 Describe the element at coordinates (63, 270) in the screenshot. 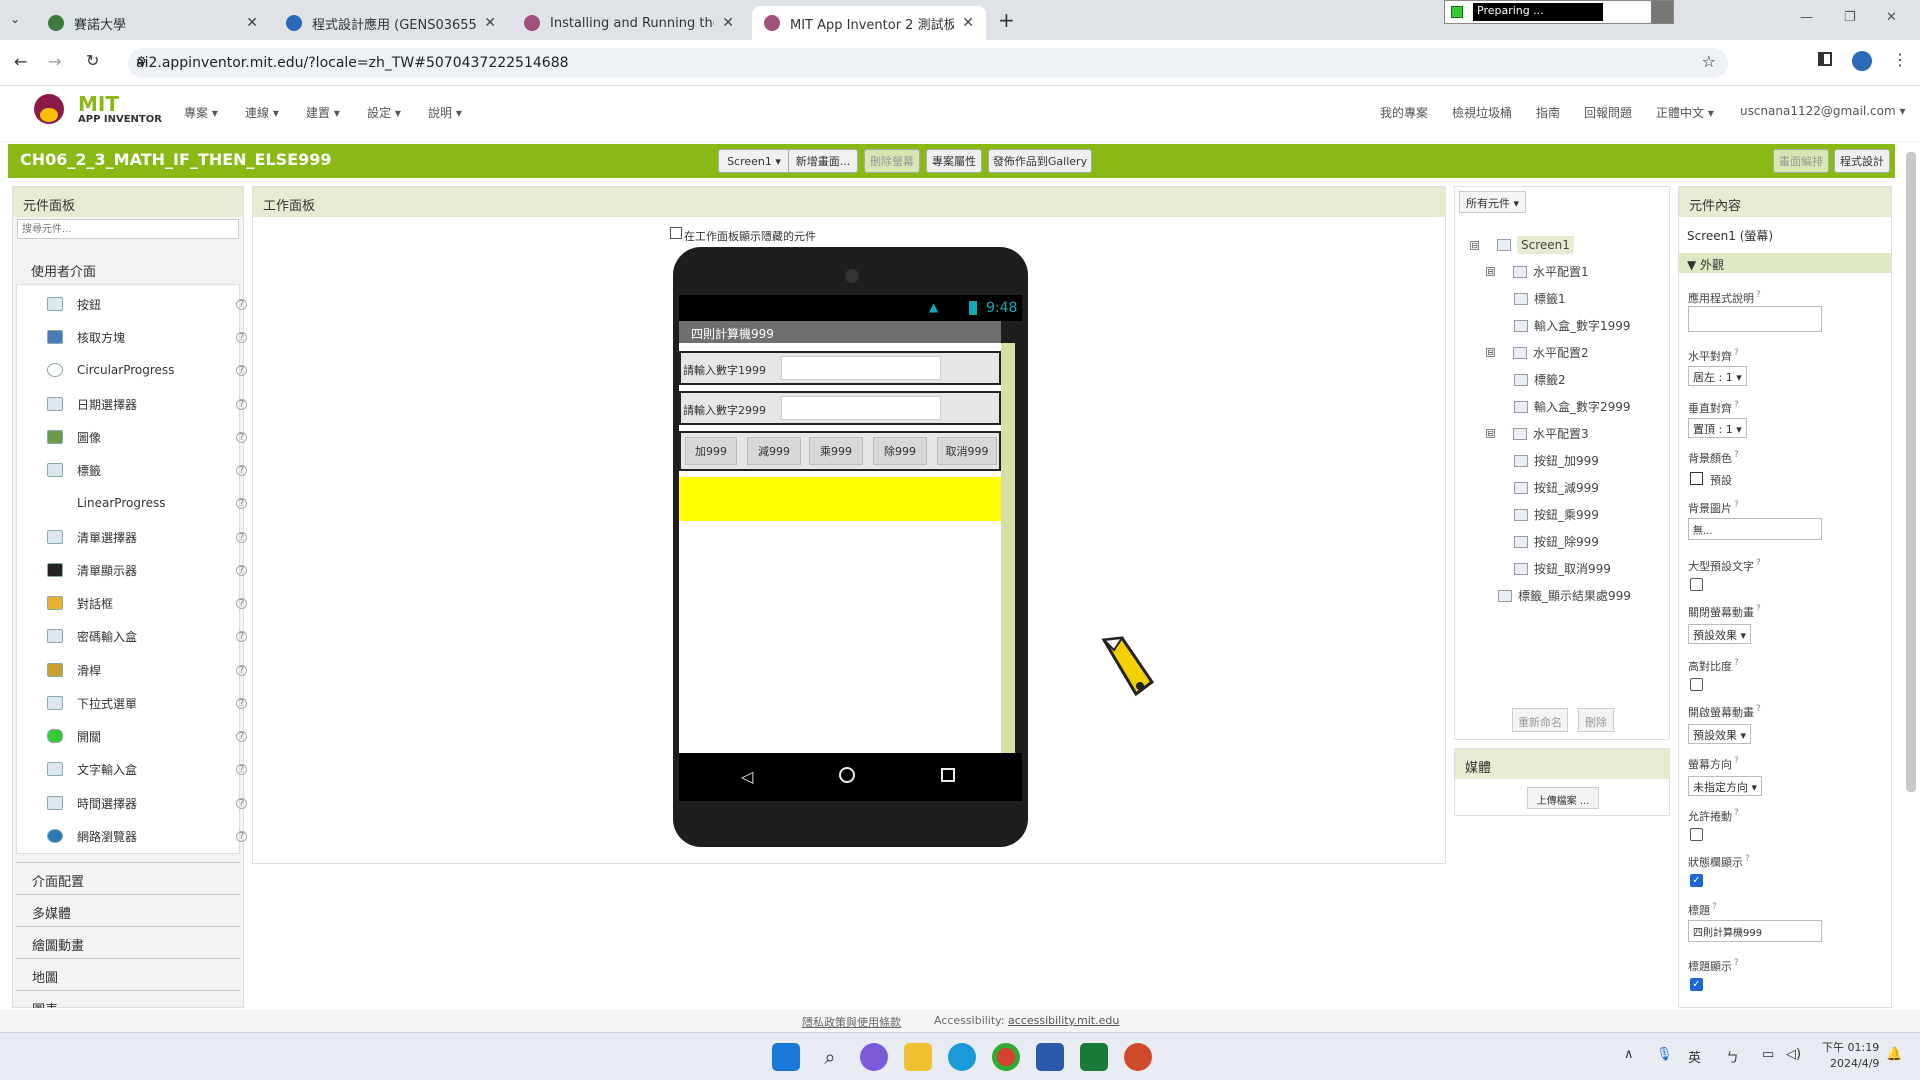

I see `palette-category-ui: 使用者介面` at that location.